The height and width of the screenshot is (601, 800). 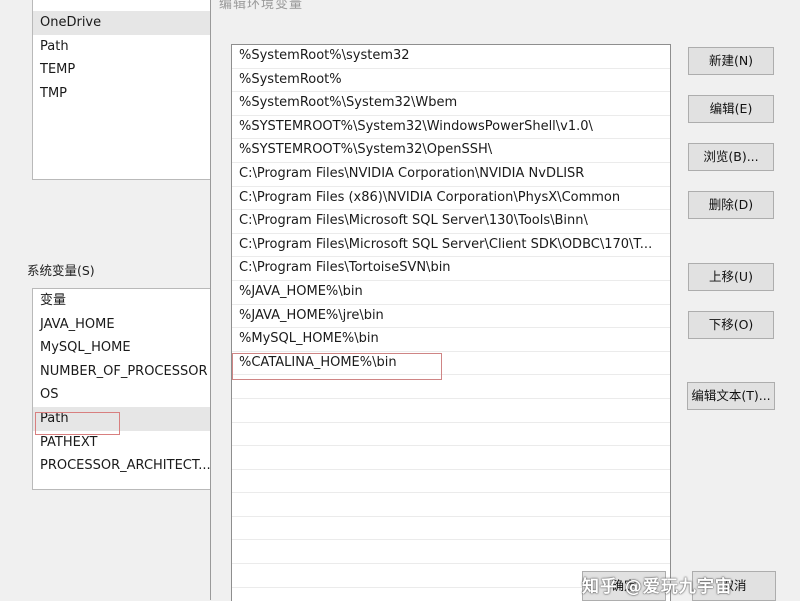 I want to click on list-item: Path, so click(x=131, y=47).